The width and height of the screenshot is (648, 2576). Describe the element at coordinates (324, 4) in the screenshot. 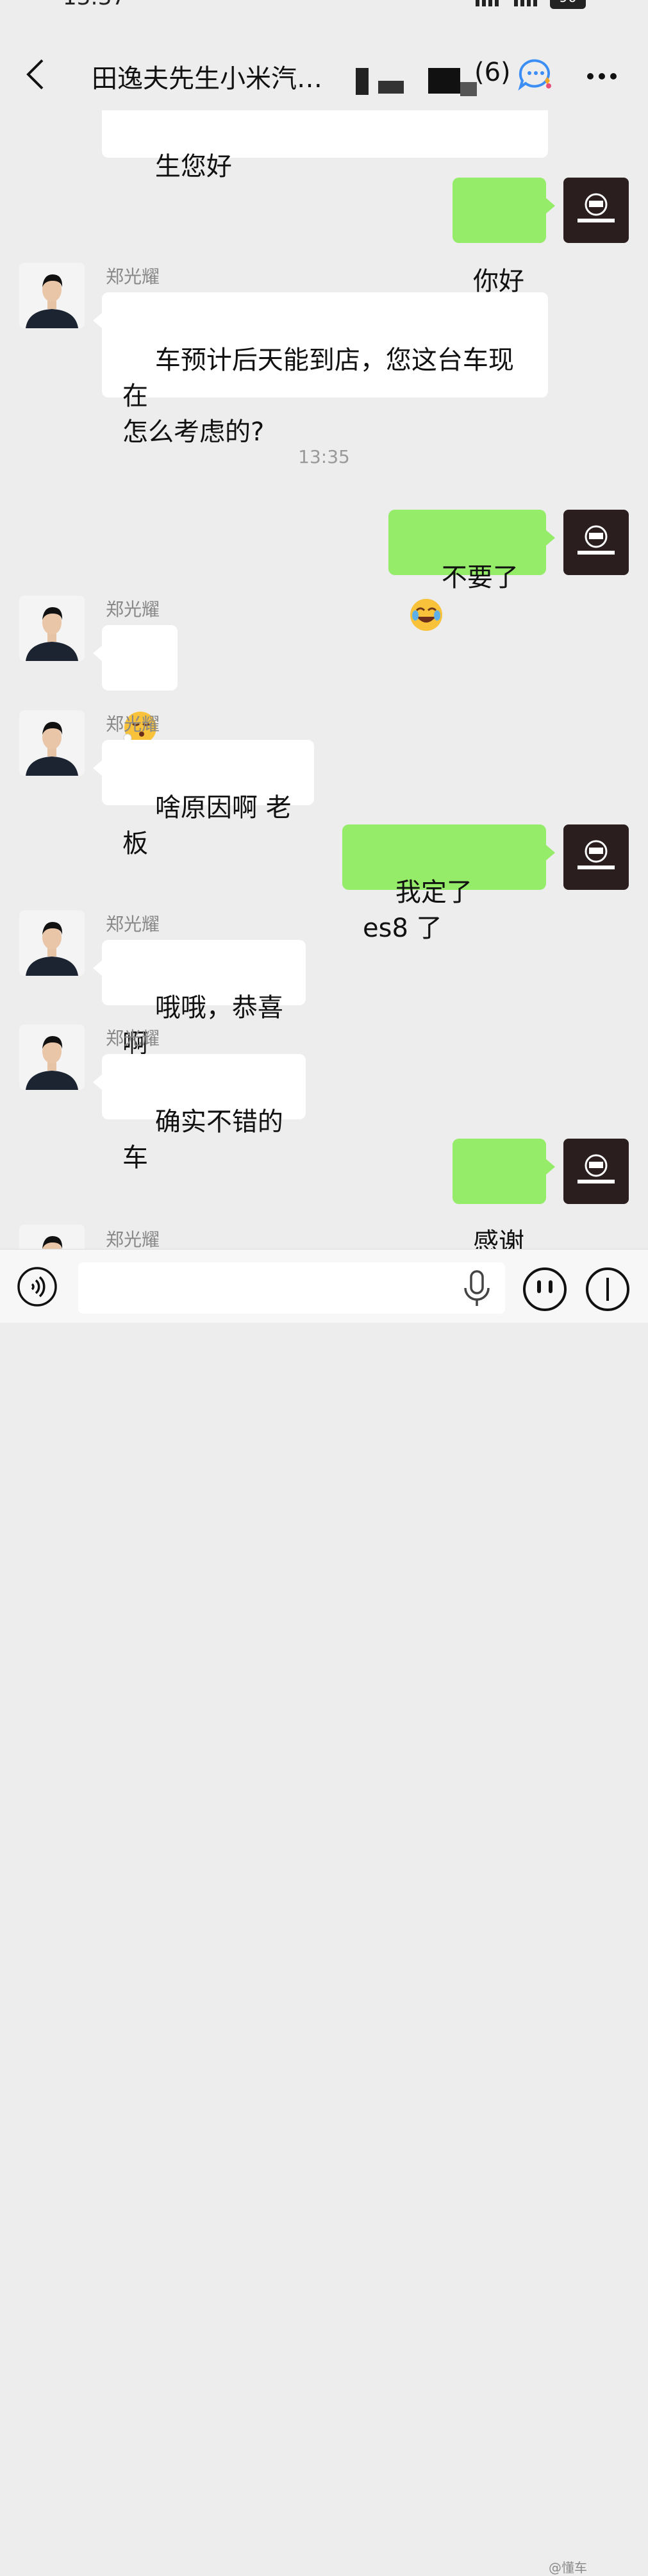

I see `status-bar: 13:37 90` at that location.